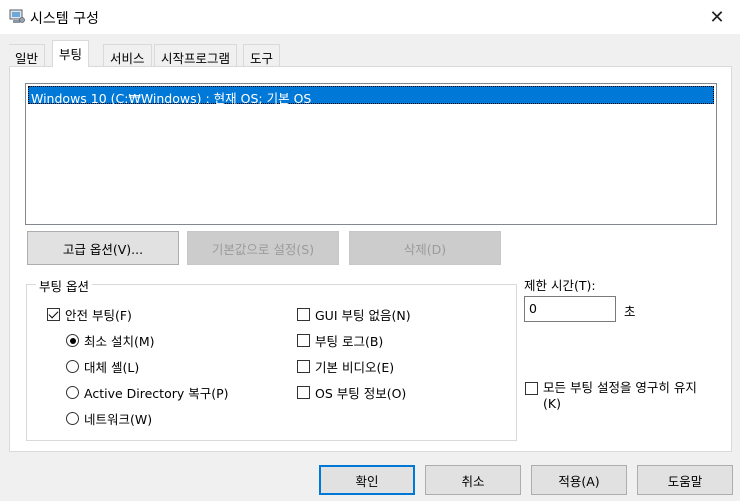 Image resolution: width=740 pixels, height=501 pixels. What do you see at coordinates (361, 393) in the screenshot?
I see `os-boot-info-label: OS 부팅 정보(O)` at bounding box center [361, 393].